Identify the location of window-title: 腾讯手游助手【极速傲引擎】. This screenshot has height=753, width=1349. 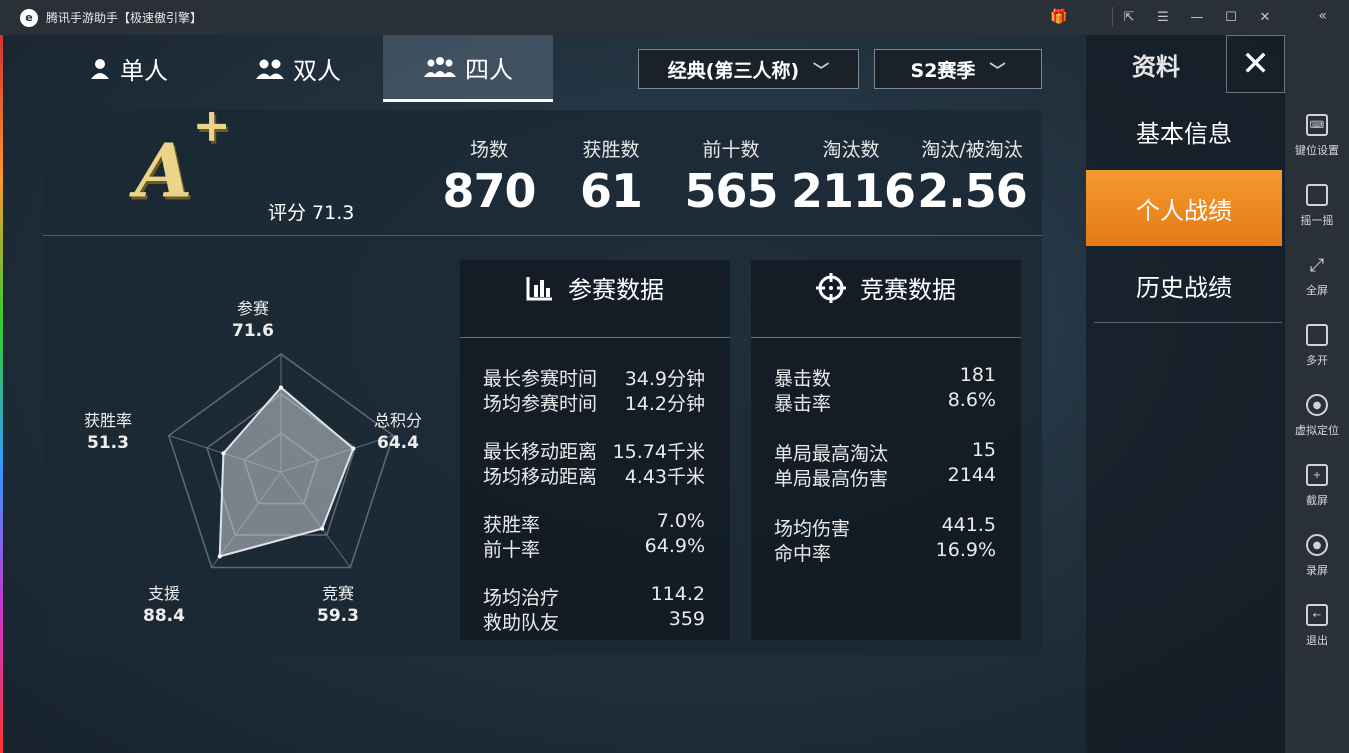
(124, 18).